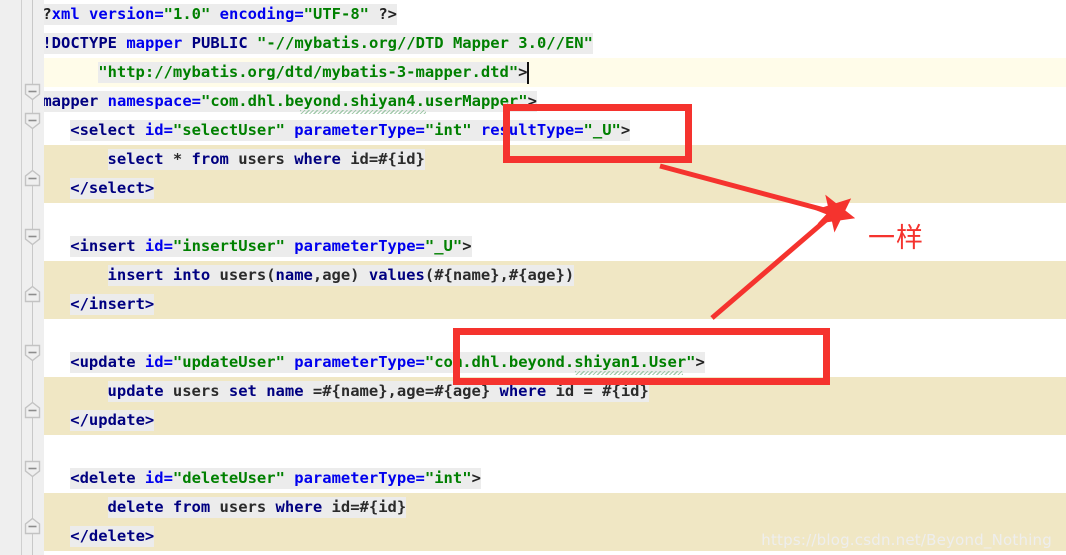  What do you see at coordinates (243, 275) in the screenshot?
I see `code-token: users(` at bounding box center [243, 275].